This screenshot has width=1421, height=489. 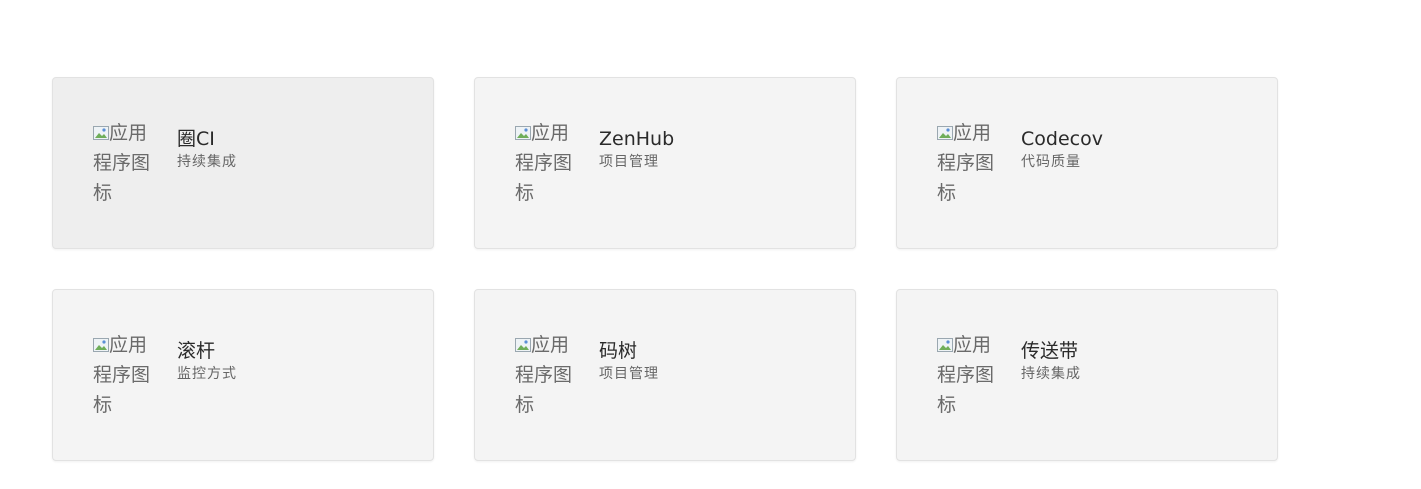 What do you see at coordinates (207, 374) in the screenshot?
I see `app-category: 监控方式` at bounding box center [207, 374].